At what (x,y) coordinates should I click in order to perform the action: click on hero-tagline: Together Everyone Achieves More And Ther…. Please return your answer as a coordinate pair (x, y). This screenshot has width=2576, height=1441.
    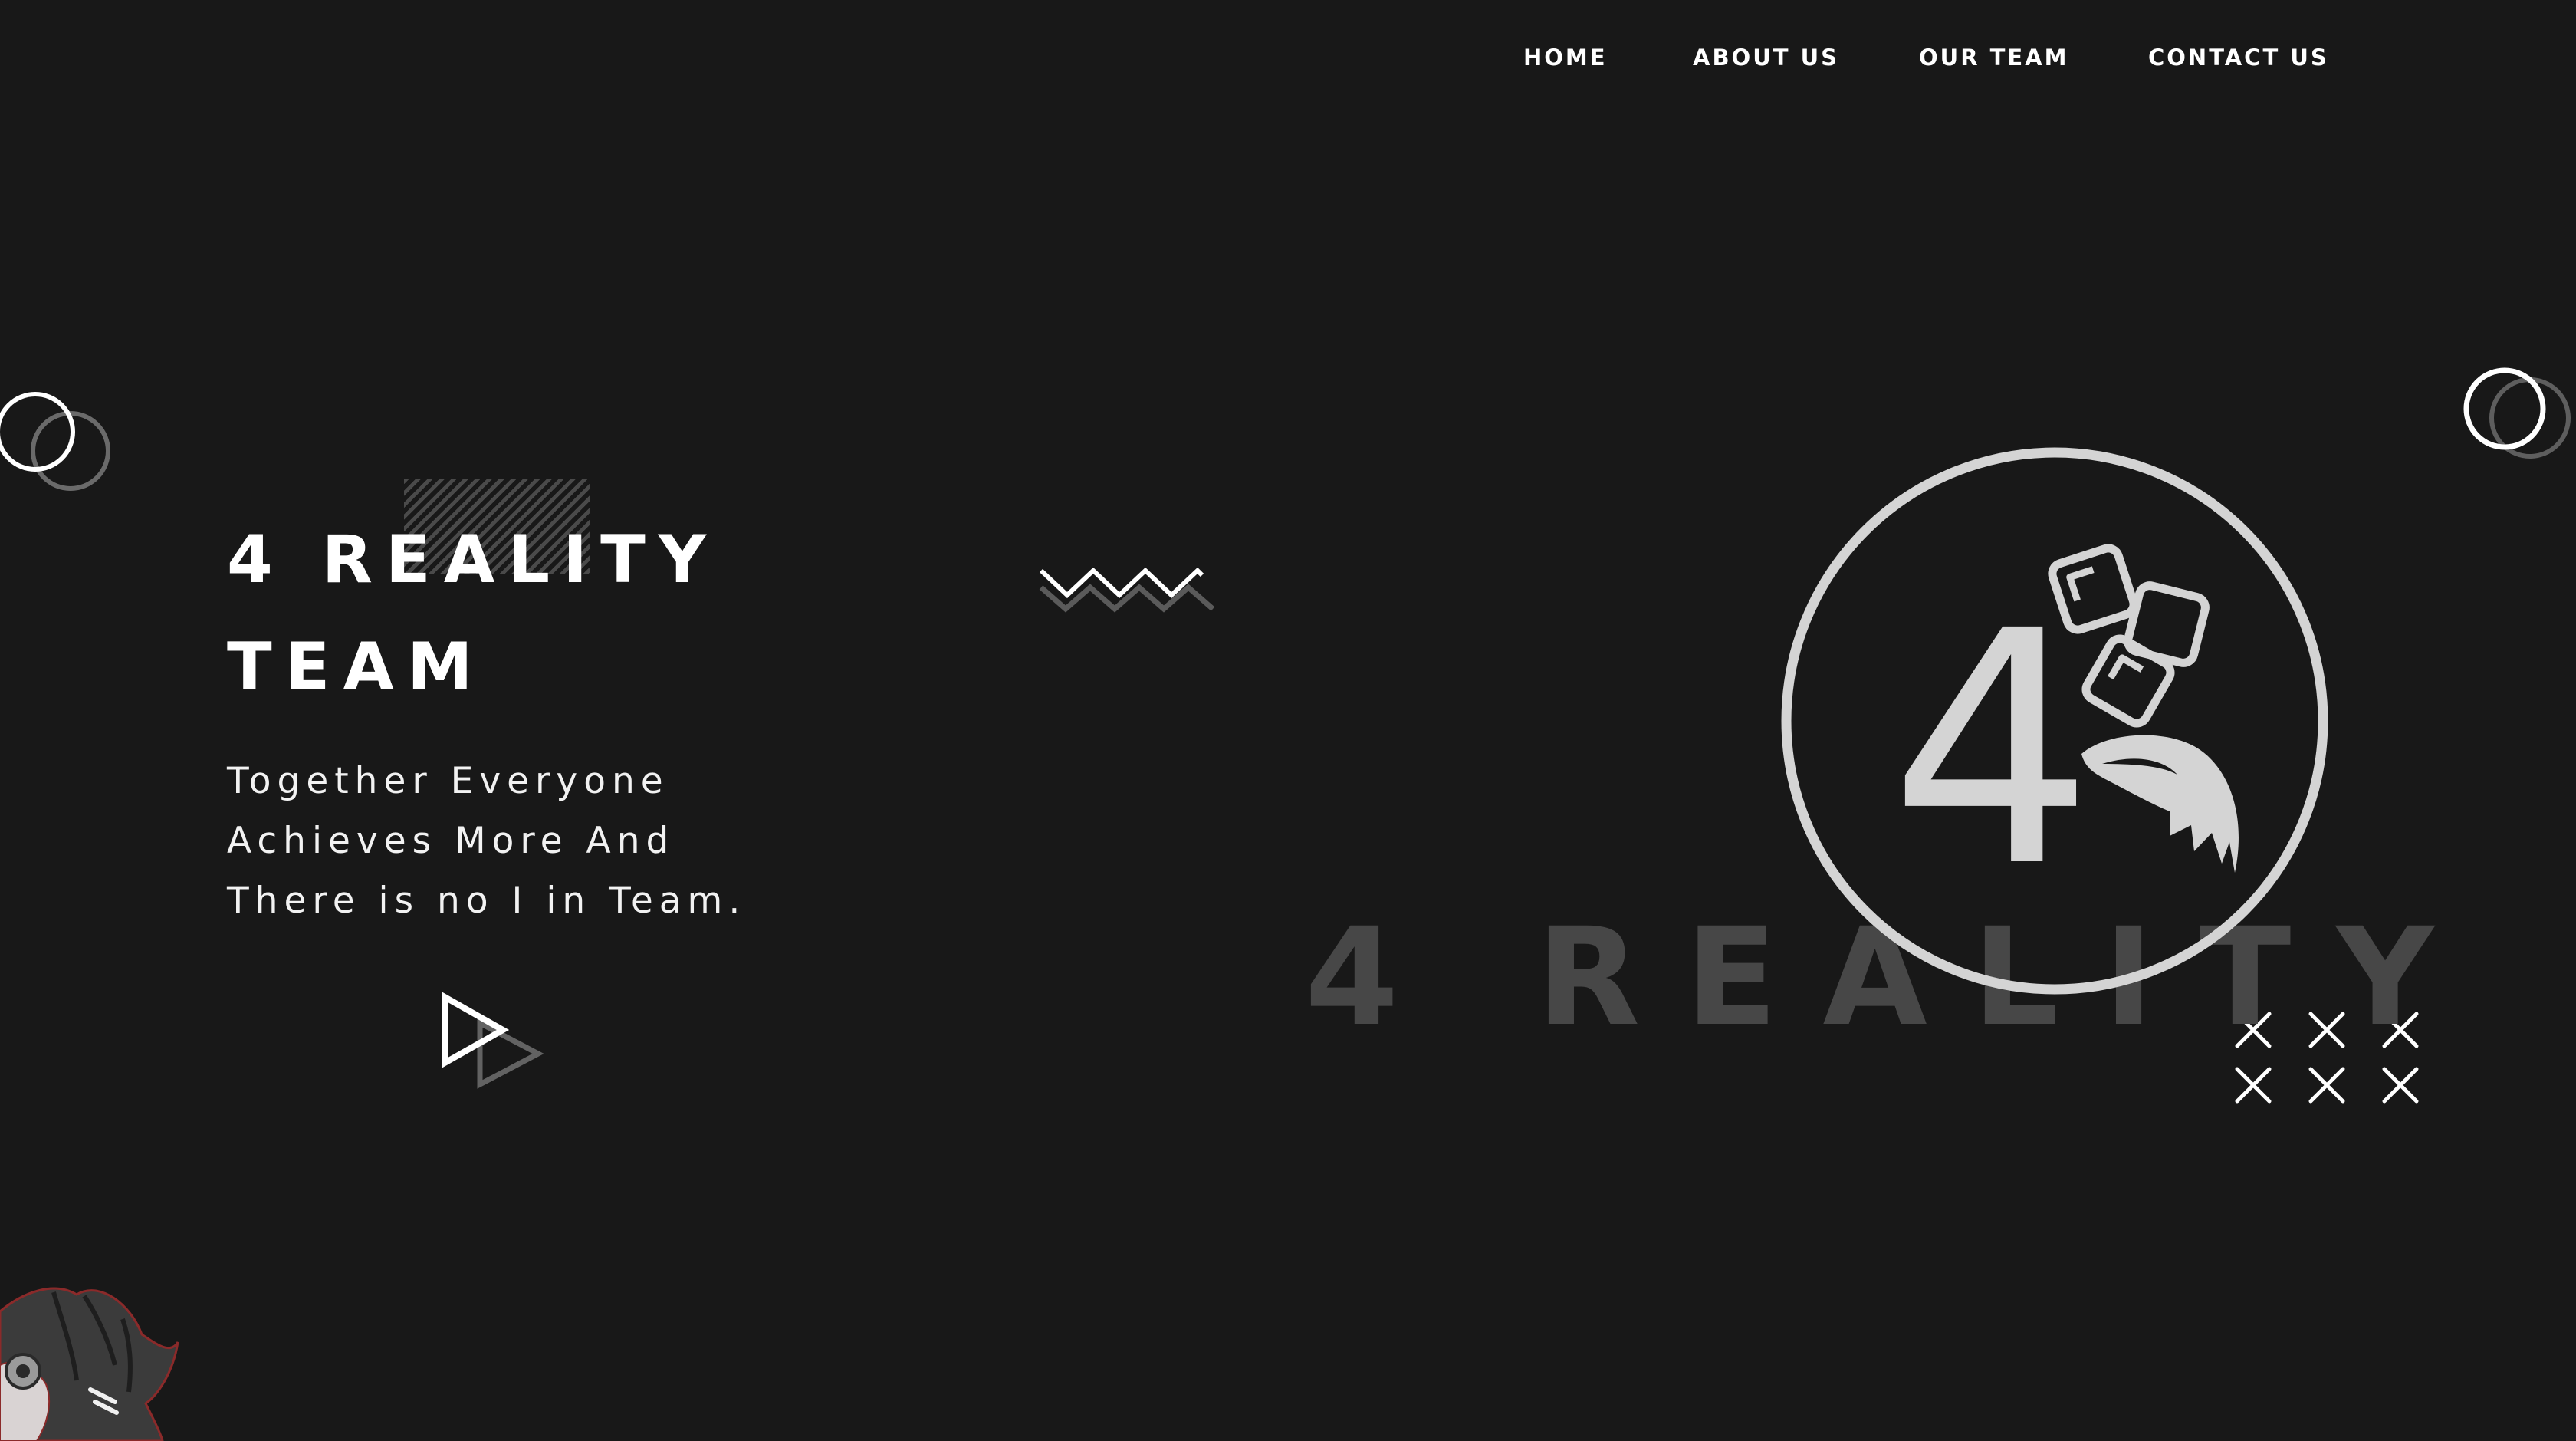
    Looking at the image, I should click on (611, 842).